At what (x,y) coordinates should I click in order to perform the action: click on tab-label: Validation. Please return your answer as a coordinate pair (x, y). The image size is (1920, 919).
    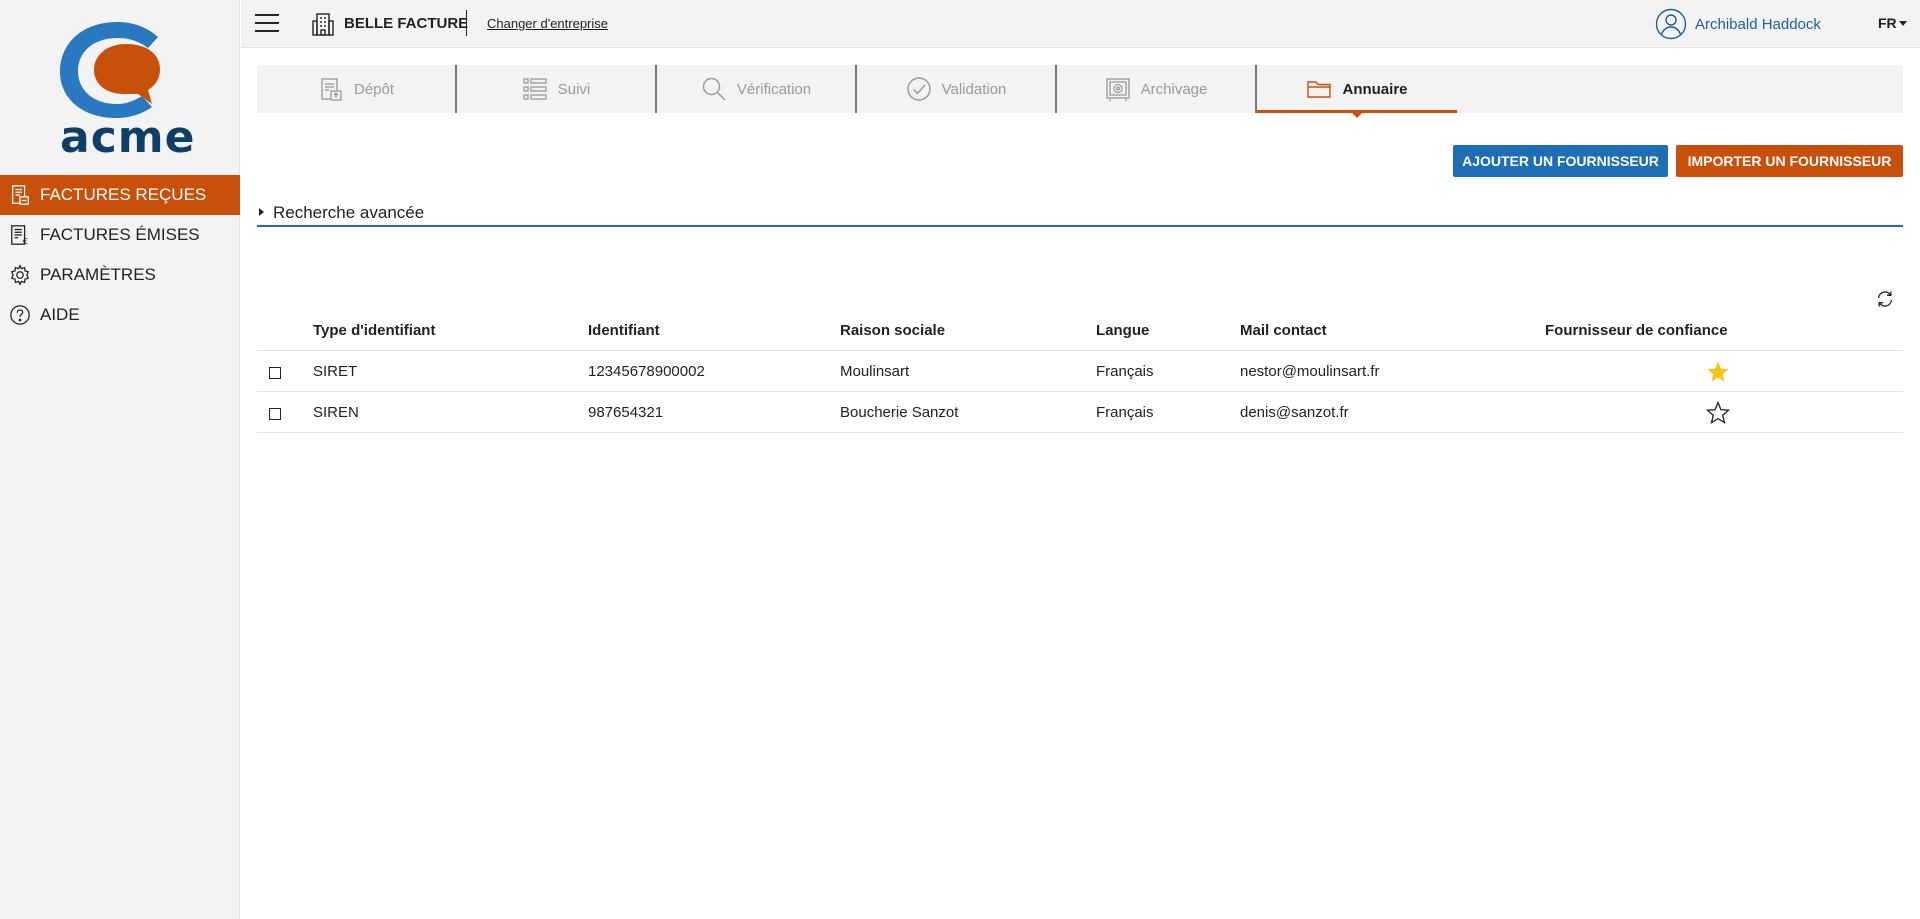
    Looking at the image, I should click on (974, 89).